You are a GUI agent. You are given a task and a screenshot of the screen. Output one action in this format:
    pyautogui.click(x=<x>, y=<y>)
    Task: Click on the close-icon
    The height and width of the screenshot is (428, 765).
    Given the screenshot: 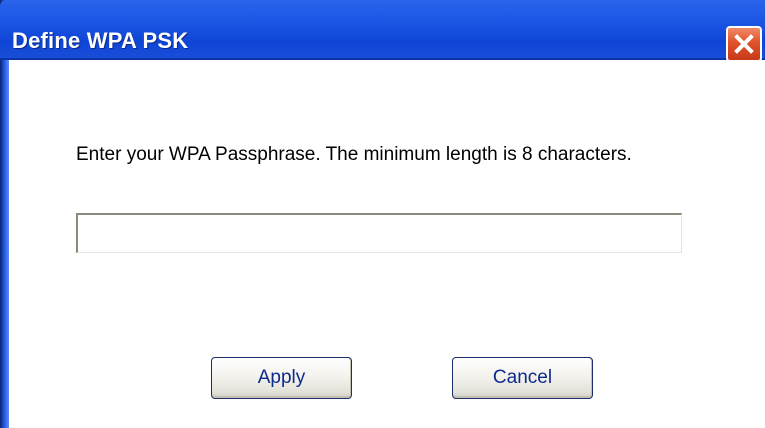 What is the action you would take?
    pyautogui.click(x=744, y=44)
    